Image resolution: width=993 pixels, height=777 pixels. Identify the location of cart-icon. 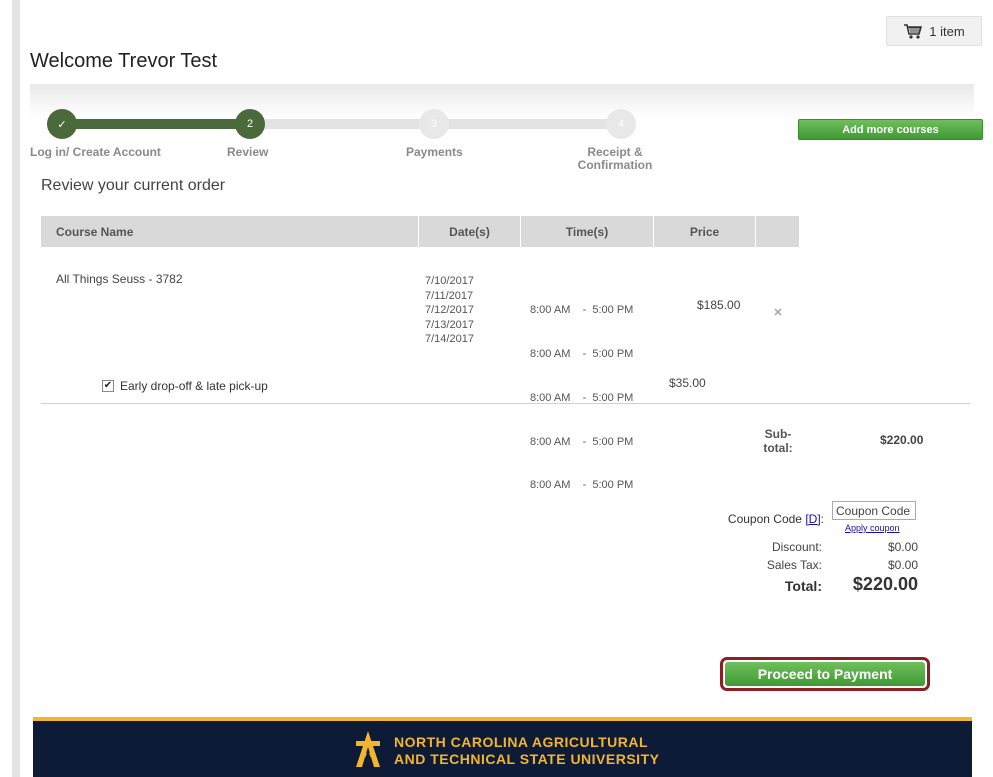
(913, 31).